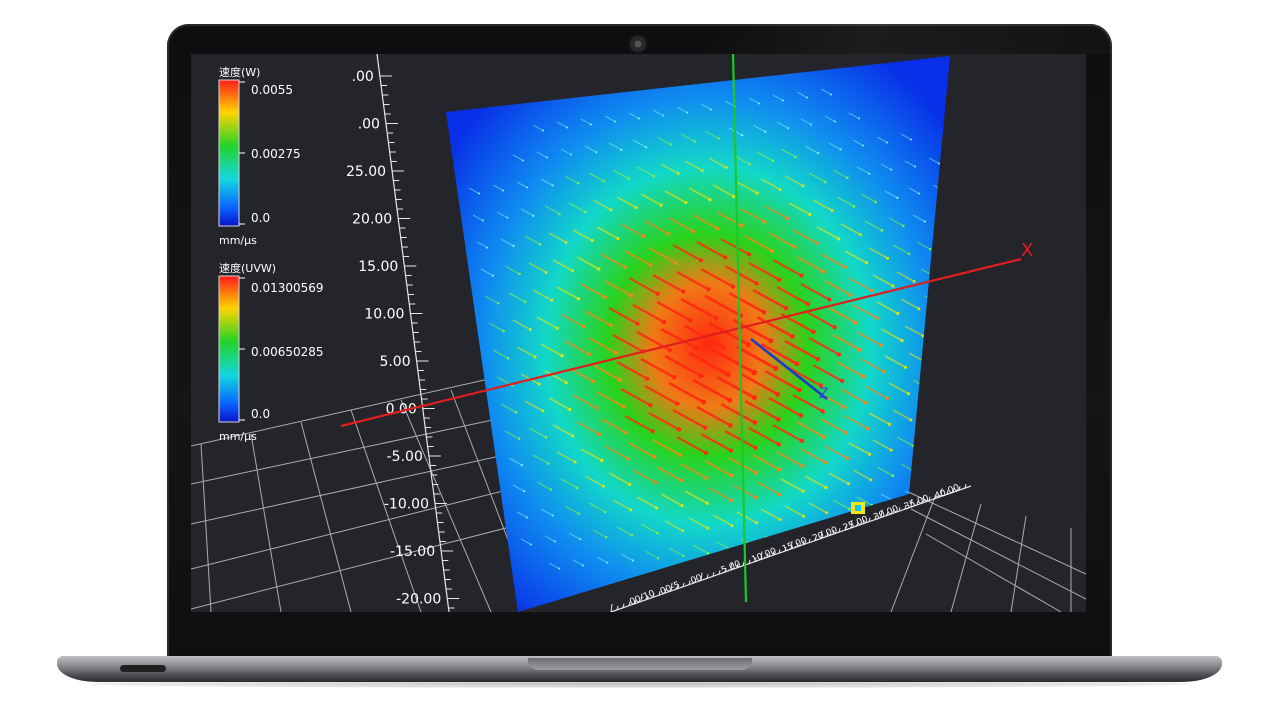 Image resolution: width=1280 pixels, height=720 pixels. Describe the element at coordinates (886, 513) in the screenshot. I see `x-tick-label: 30.00` at that location.